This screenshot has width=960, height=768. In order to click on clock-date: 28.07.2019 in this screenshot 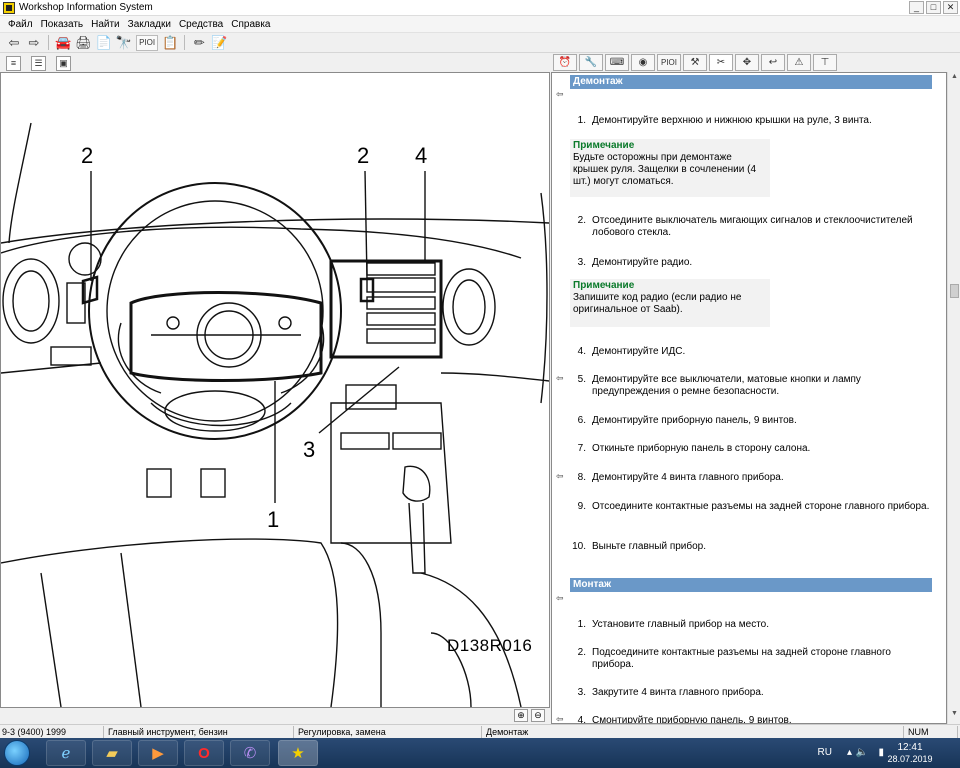, I will do `click(910, 759)`.